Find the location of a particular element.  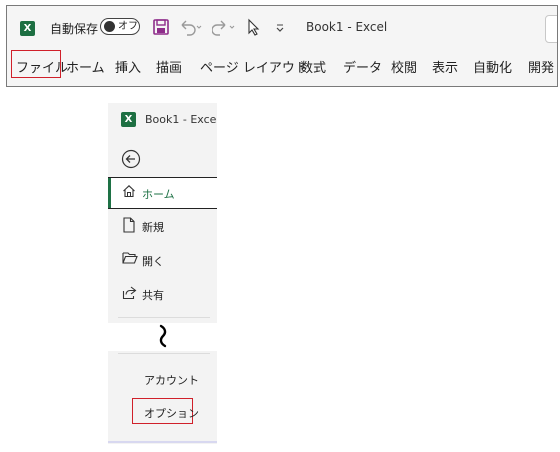

autosave-state: オフ is located at coordinates (128, 26).